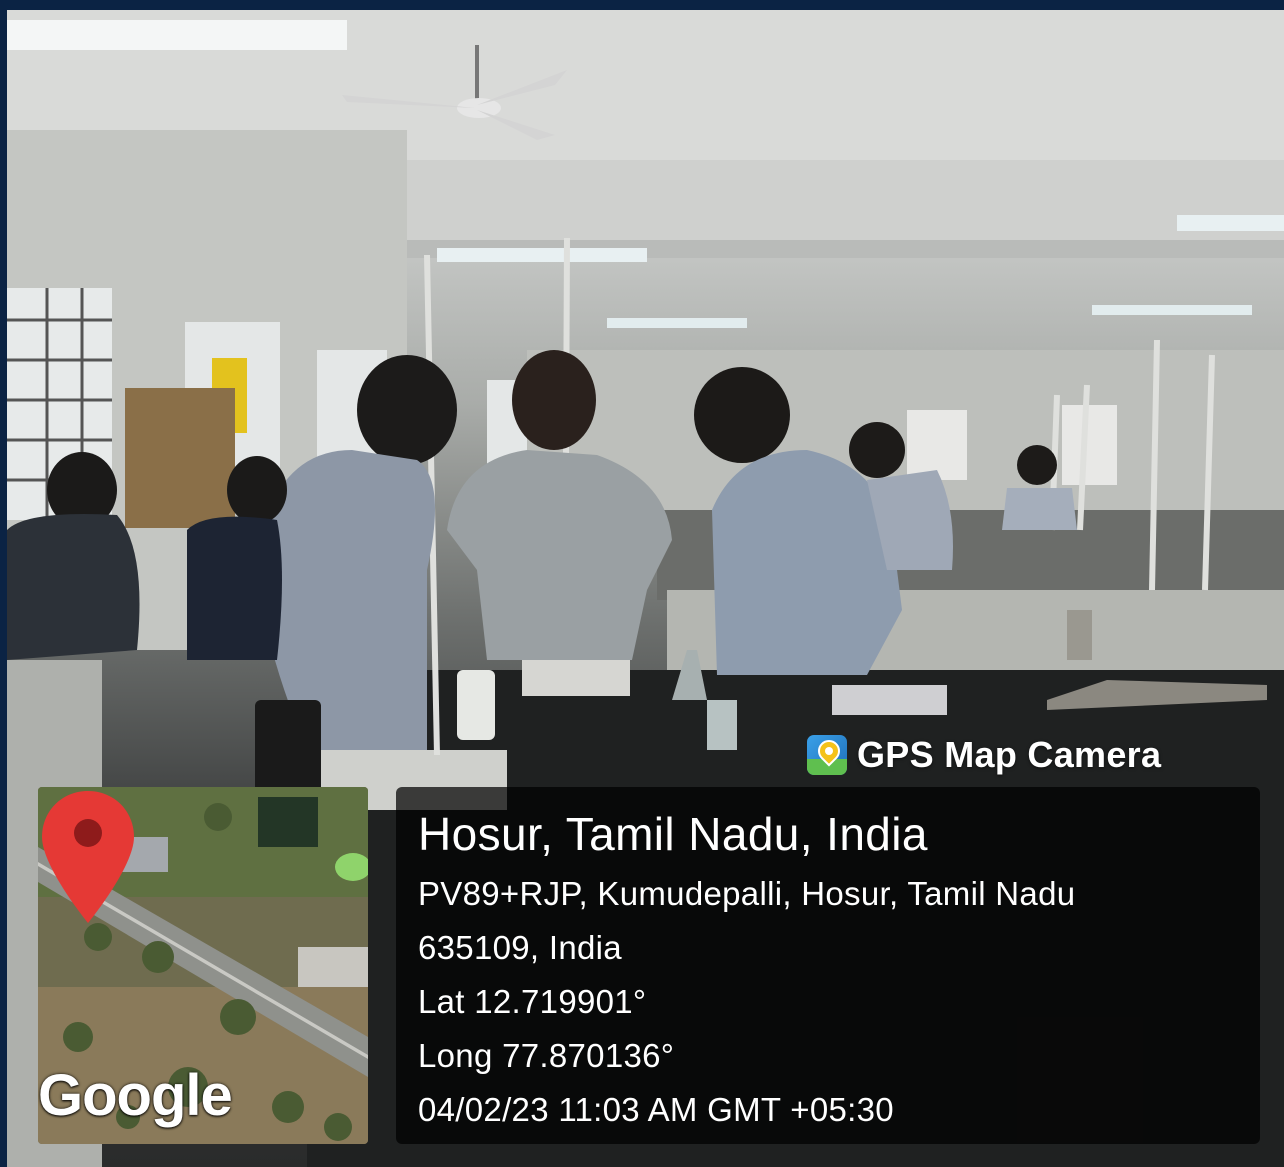 Image resolution: width=1284 pixels, height=1167 pixels. What do you see at coordinates (1009, 754) in the screenshot?
I see `brand-label: GPS Map Camera` at bounding box center [1009, 754].